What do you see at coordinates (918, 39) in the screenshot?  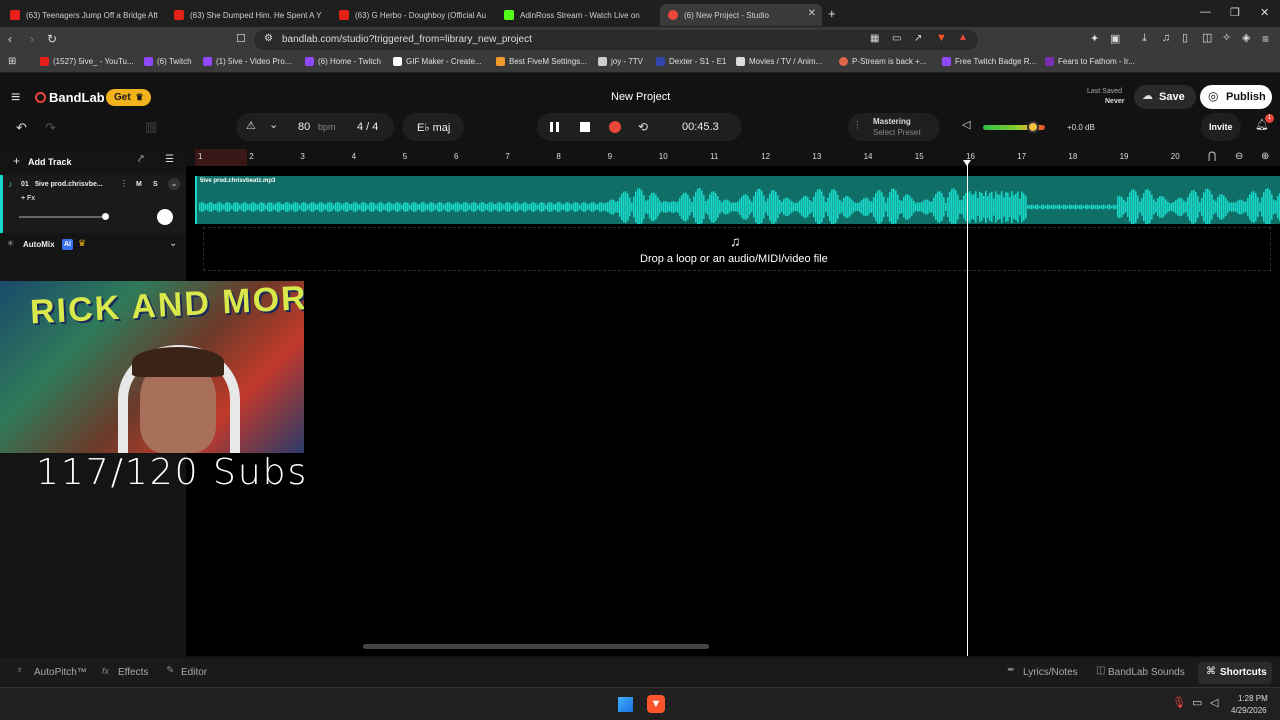 I see `share-icon: ↗` at bounding box center [918, 39].